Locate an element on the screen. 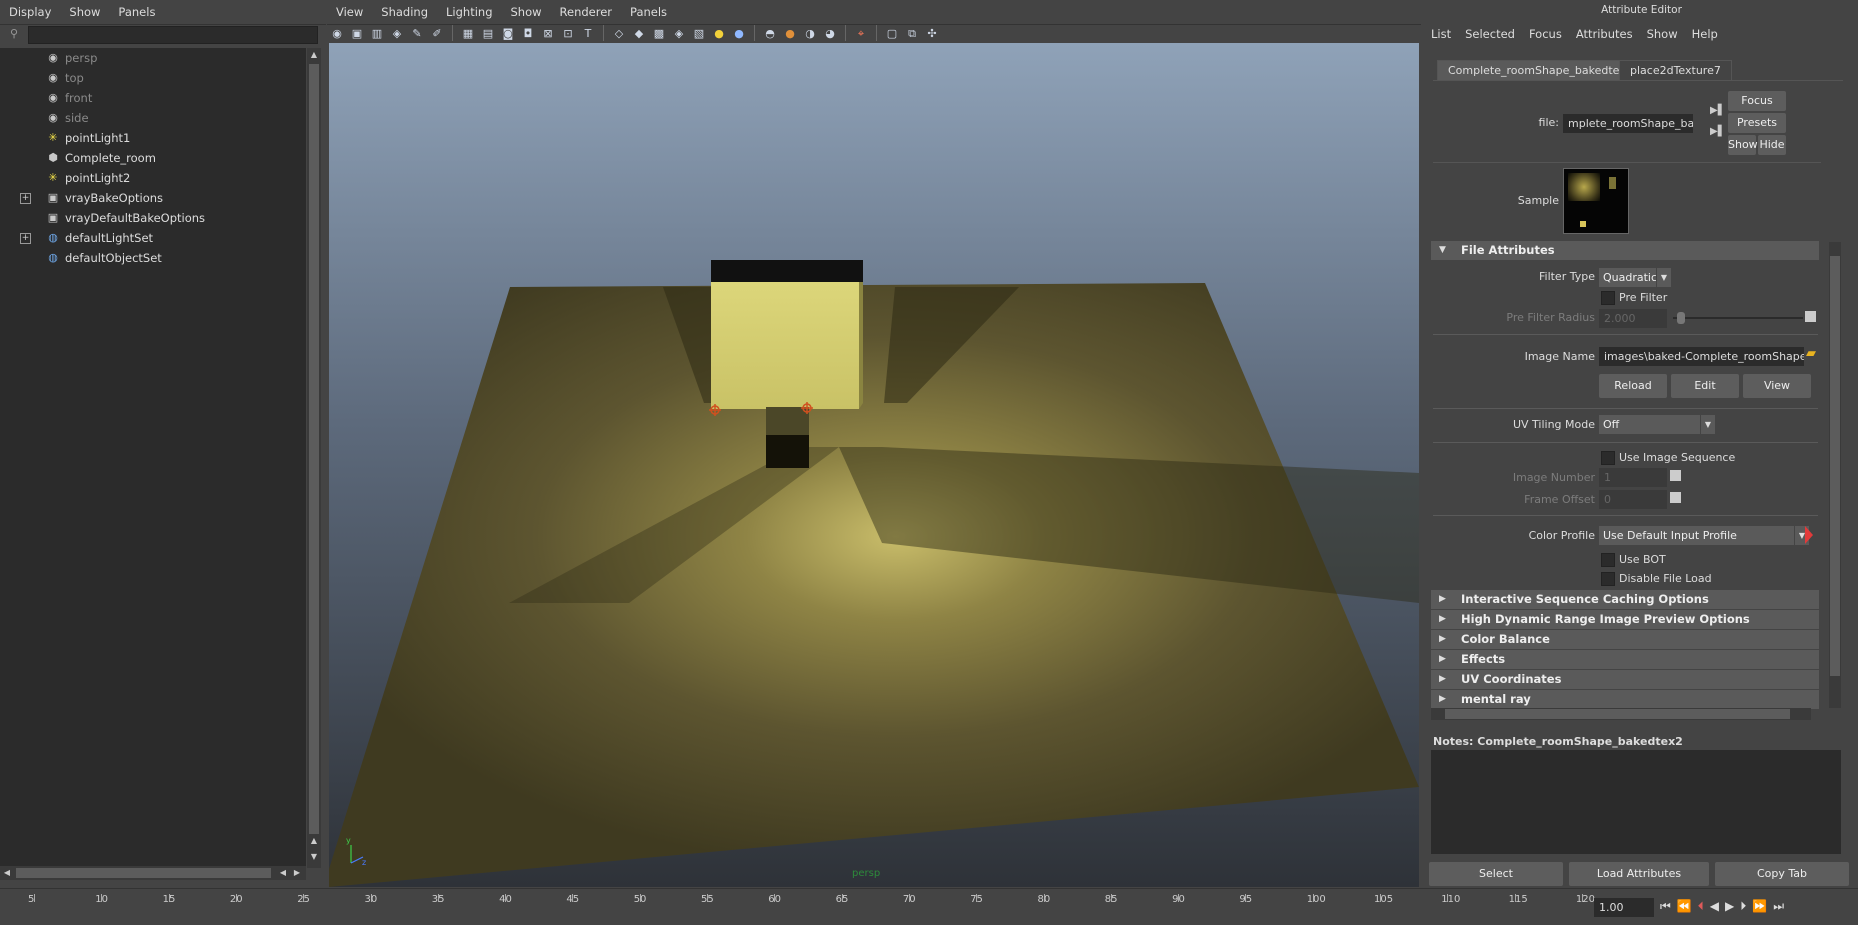  two-d-pan-icon: ✎ is located at coordinates (417, 33).